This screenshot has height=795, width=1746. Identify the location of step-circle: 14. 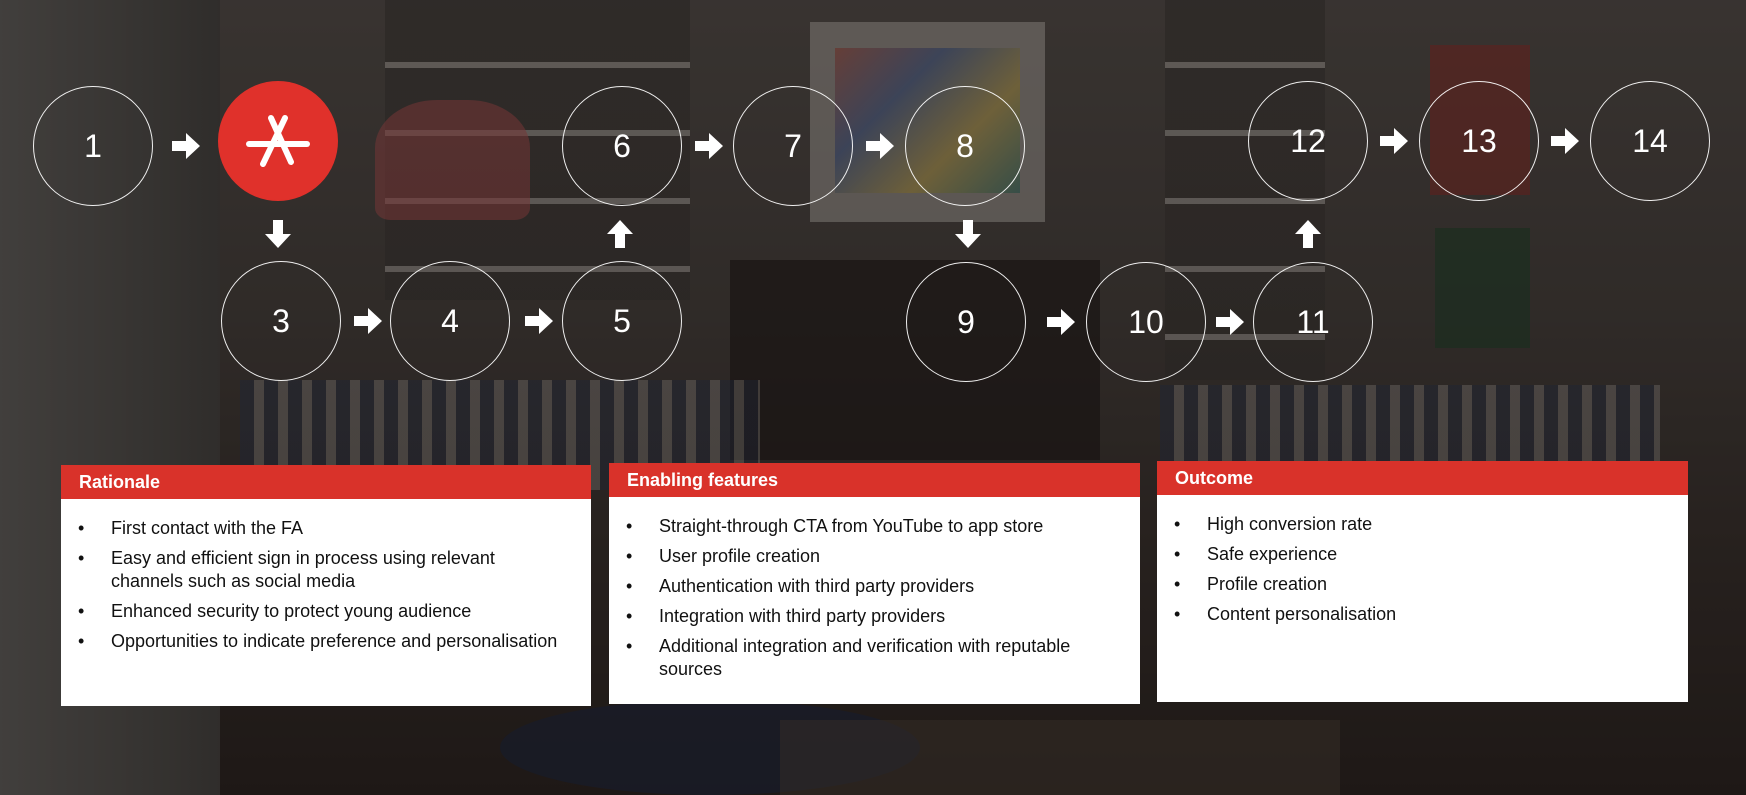
(1650, 141).